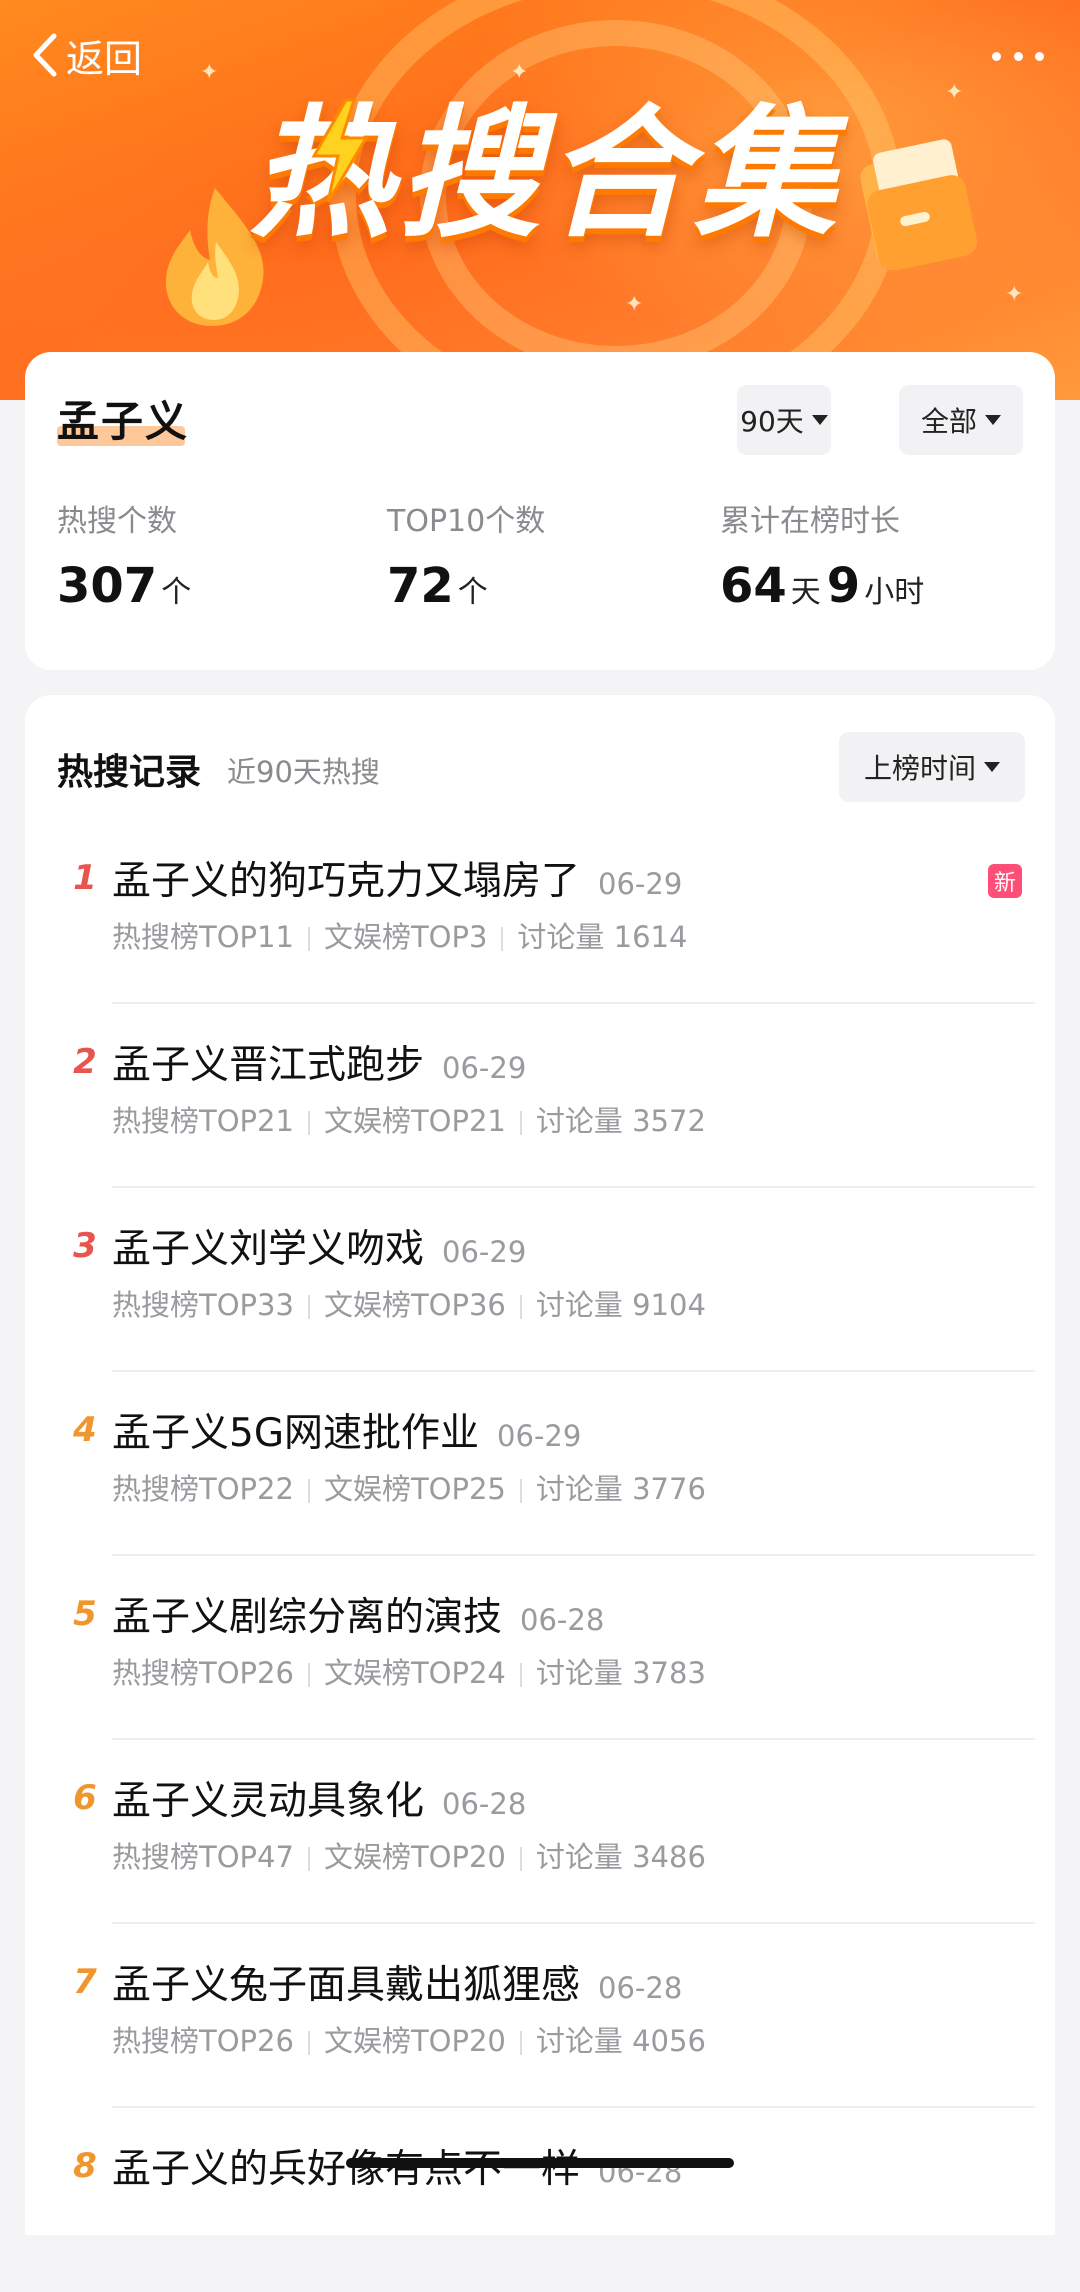  I want to click on record-title: 孟子义剧综分离的演技 06-28, so click(358, 1614).